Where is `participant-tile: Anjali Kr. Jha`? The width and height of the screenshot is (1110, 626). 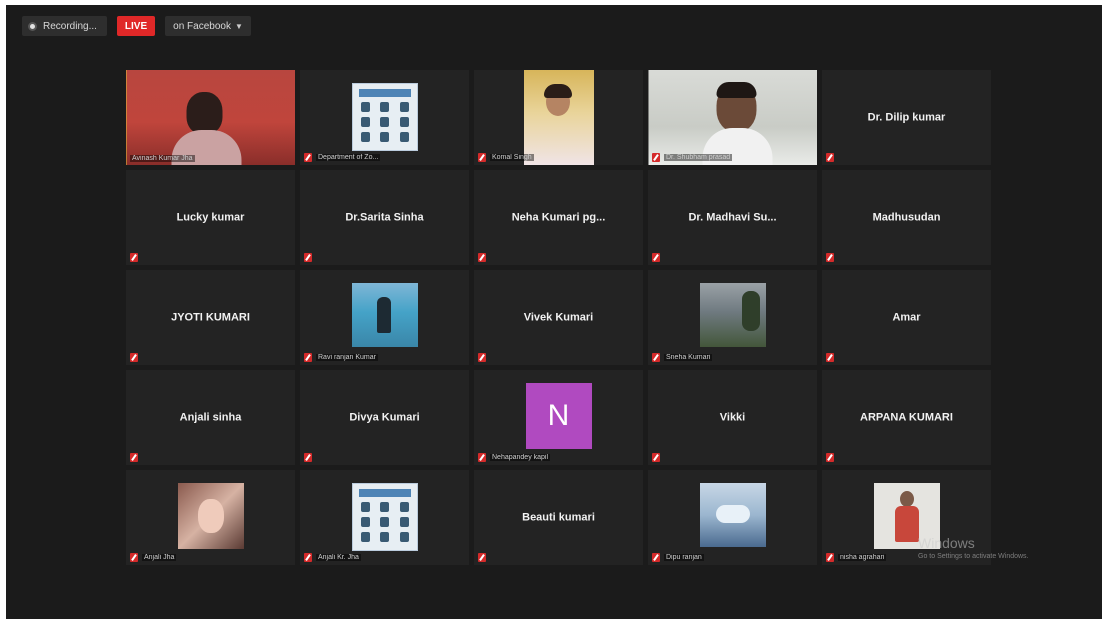
participant-tile: Anjali Kr. Jha is located at coordinates (384, 517).